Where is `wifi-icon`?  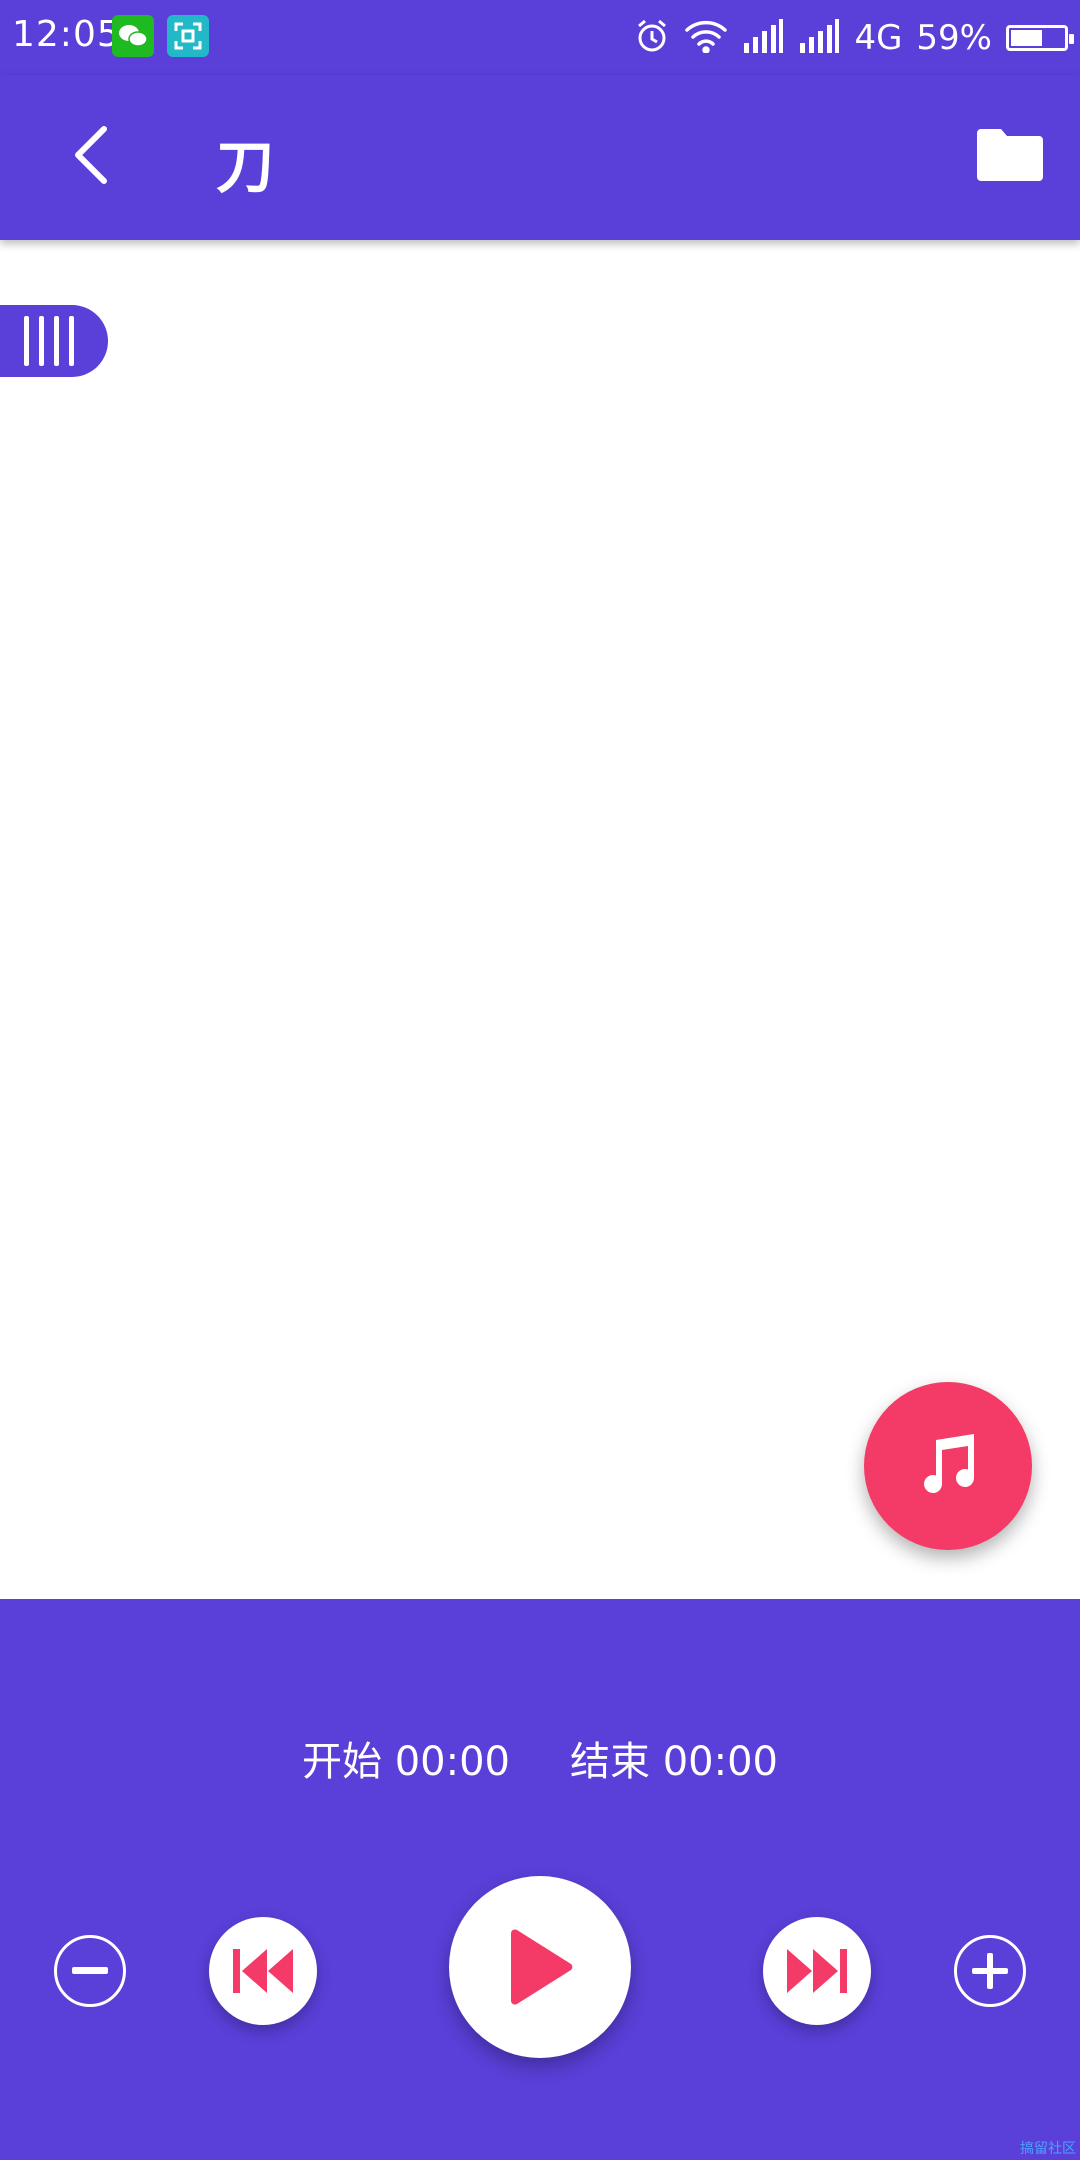 wifi-icon is located at coordinates (706, 38).